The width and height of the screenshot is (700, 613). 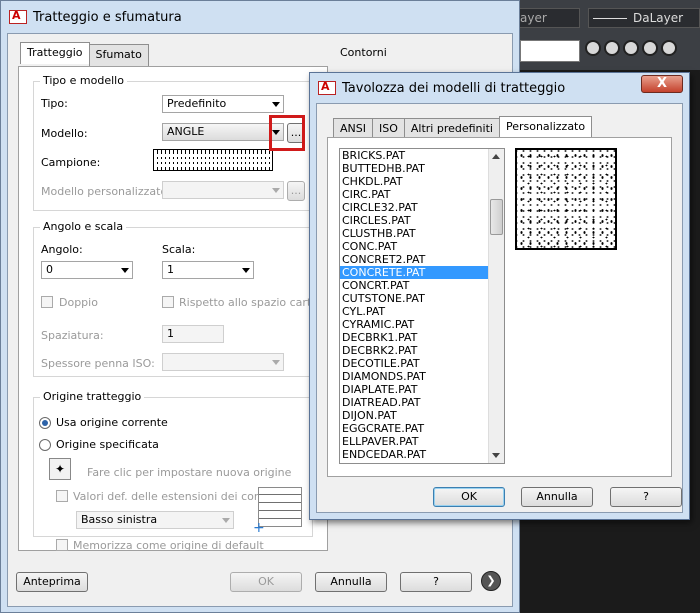 What do you see at coordinates (612, 48) in the screenshot?
I see `zoom-window-icon` at bounding box center [612, 48].